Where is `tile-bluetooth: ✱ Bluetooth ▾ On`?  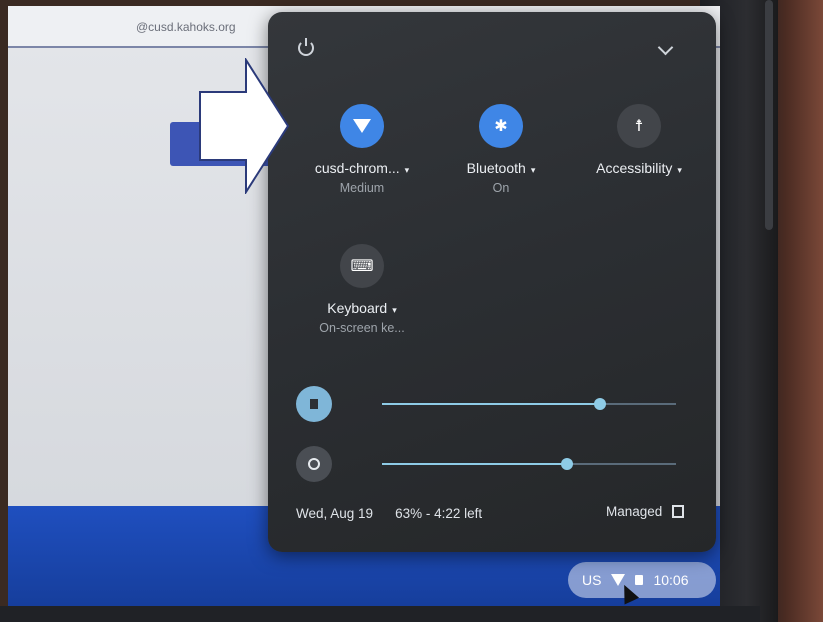
tile-bluetooth: ✱ Bluetooth ▾ On is located at coordinates (501, 149).